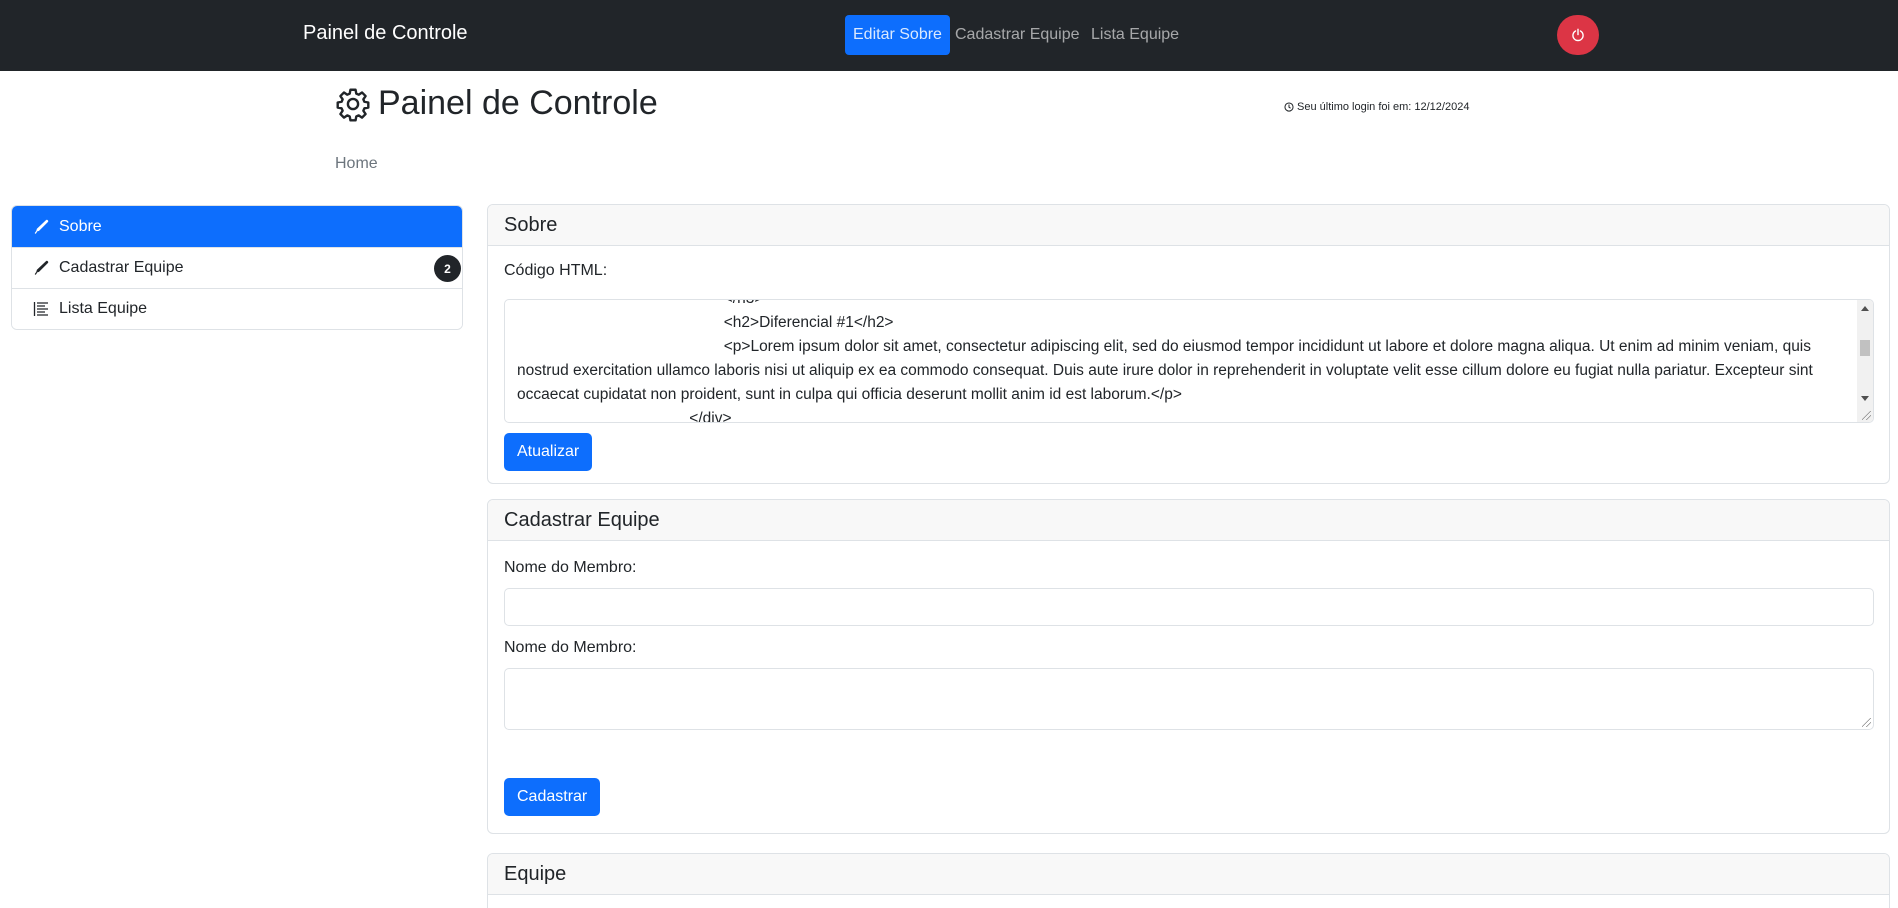  What do you see at coordinates (570, 647) in the screenshot?
I see `member-description-label: Nome do Membro:` at bounding box center [570, 647].